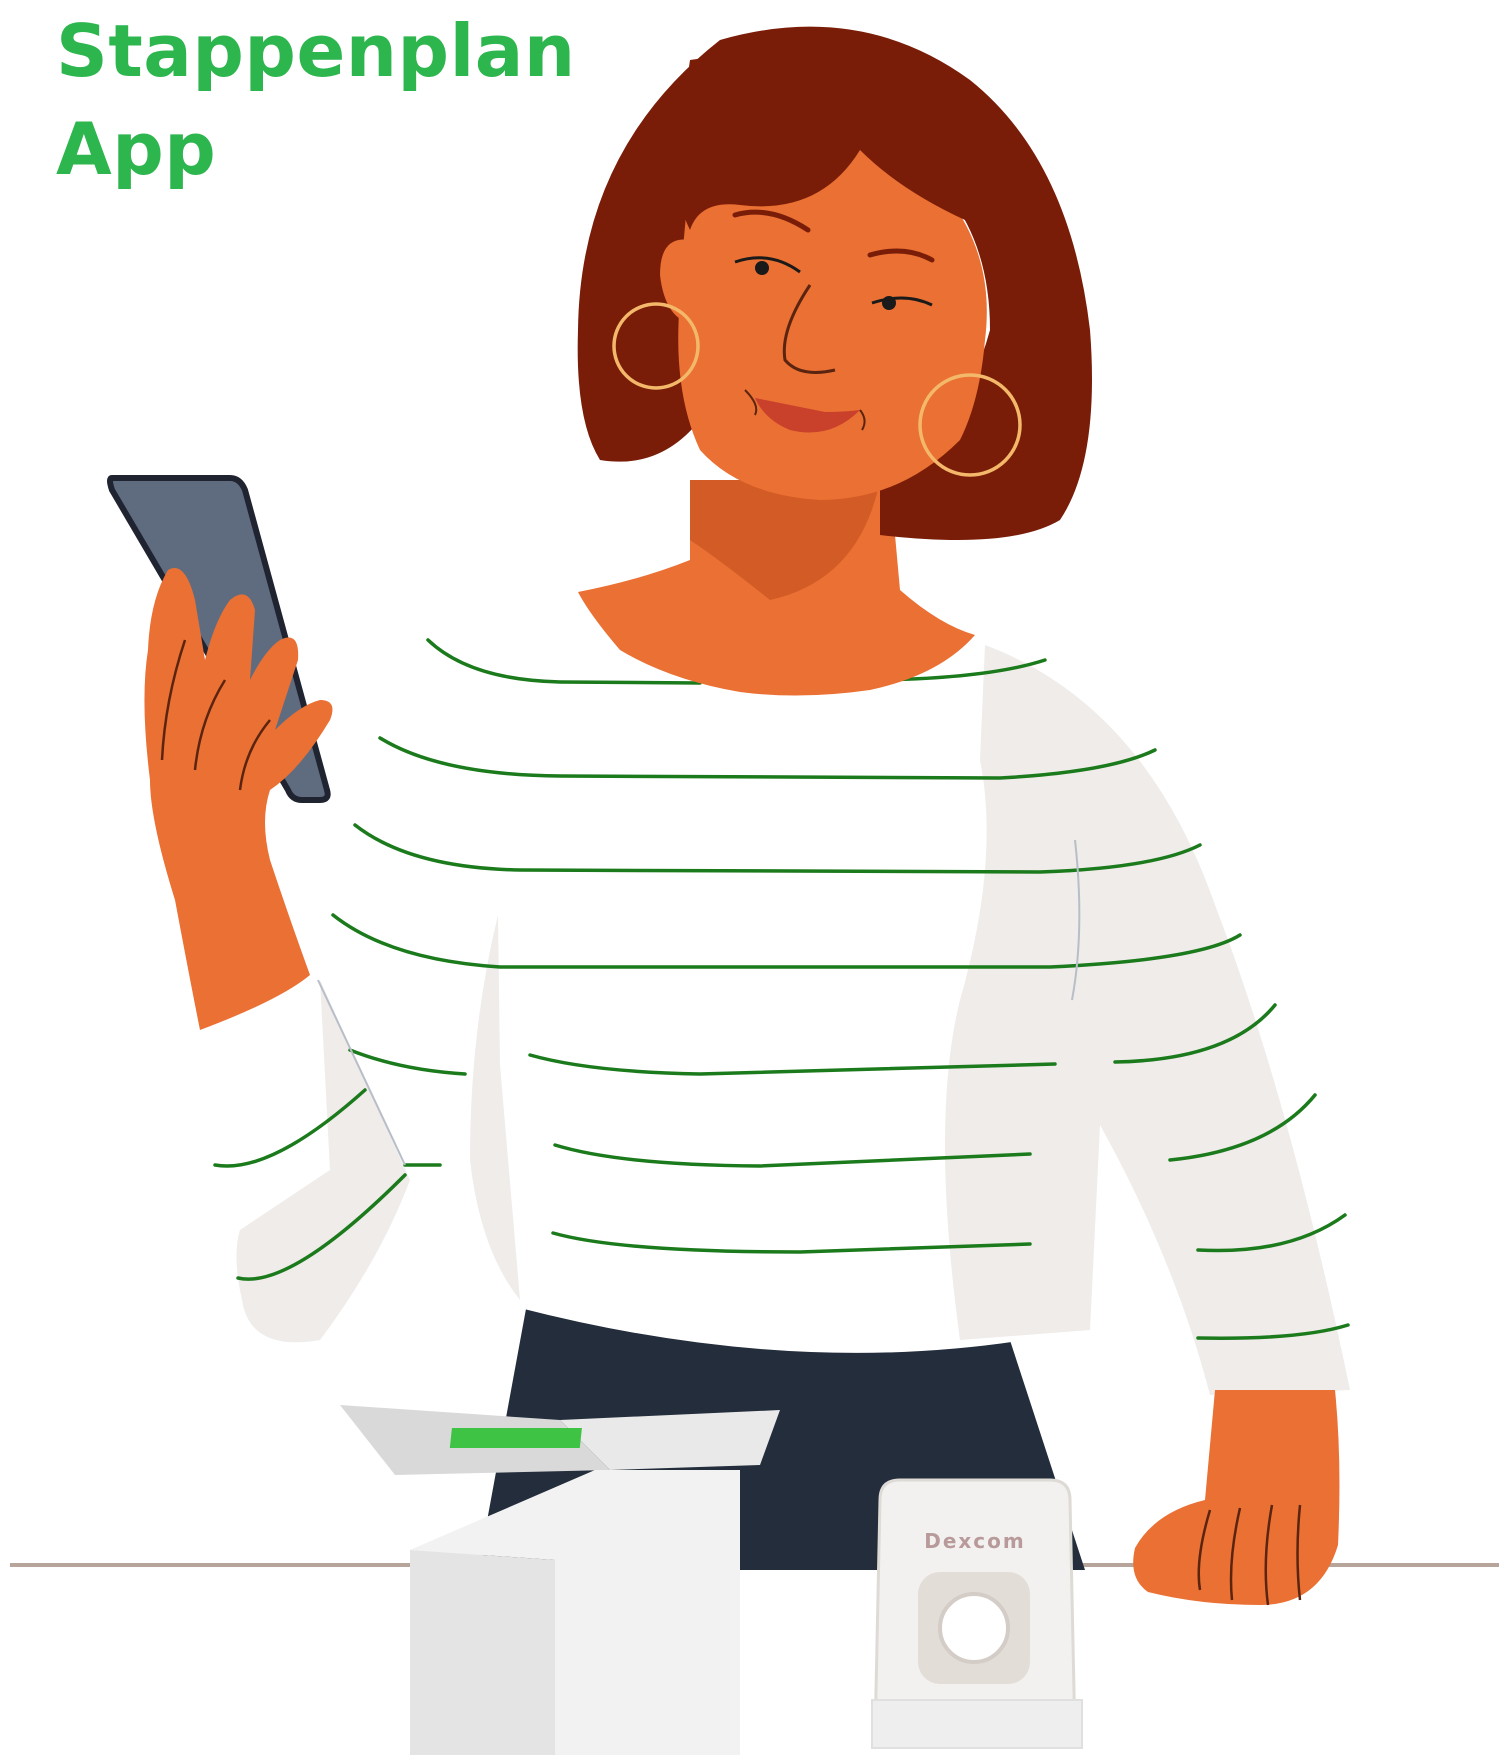 Image resolution: width=1499 pixels, height=1760 pixels. What do you see at coordinates (1236, 1497) in the screenshot?
I see `right-forearm` at bounding box center [1236, 1497].